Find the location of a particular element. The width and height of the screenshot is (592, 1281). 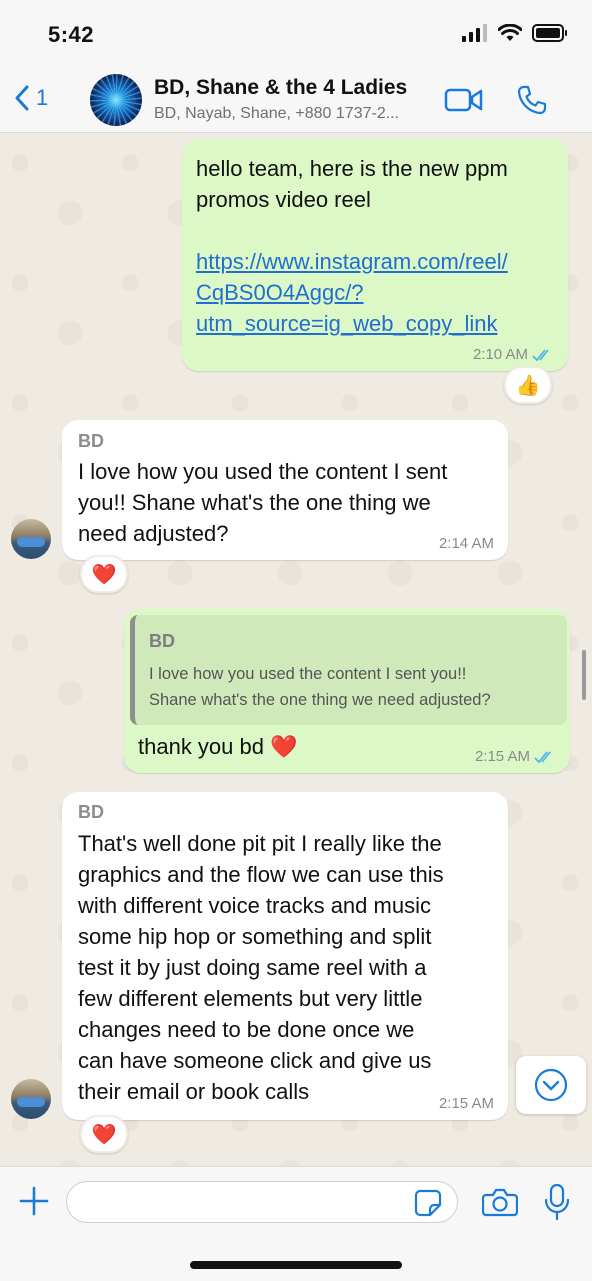

link-line: CqBS0O4Aggc/? is located at coordinates (376, 292).